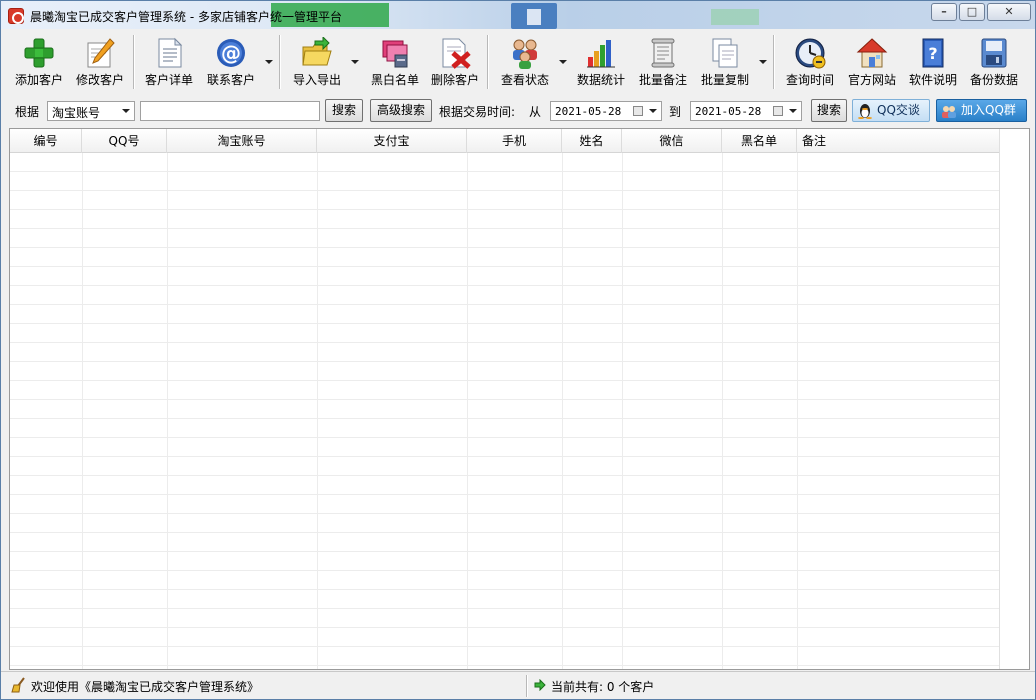 The width and height of the screenshot is (1036, 700). I want to click on official-website-button: 官方网站, so click(872, 62).